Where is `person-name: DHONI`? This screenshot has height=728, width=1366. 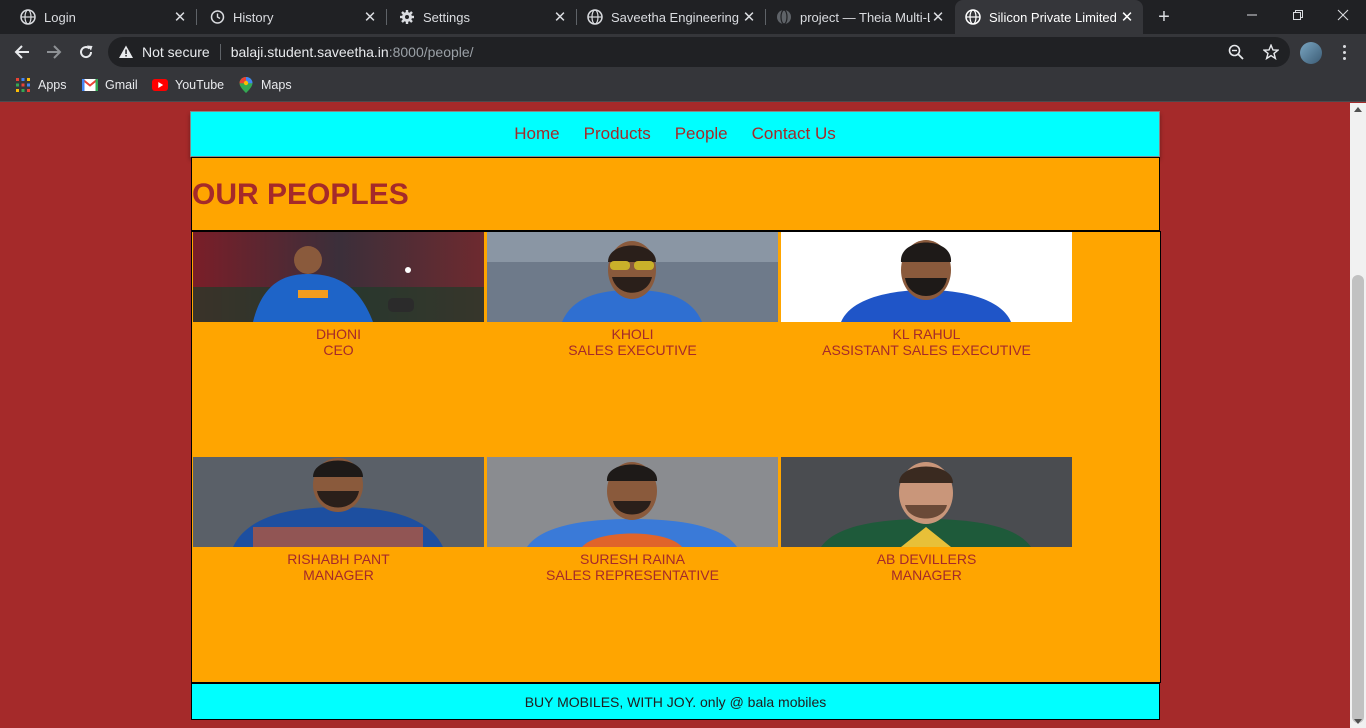 person-name: DHONI is located at coordinates (338, 334).